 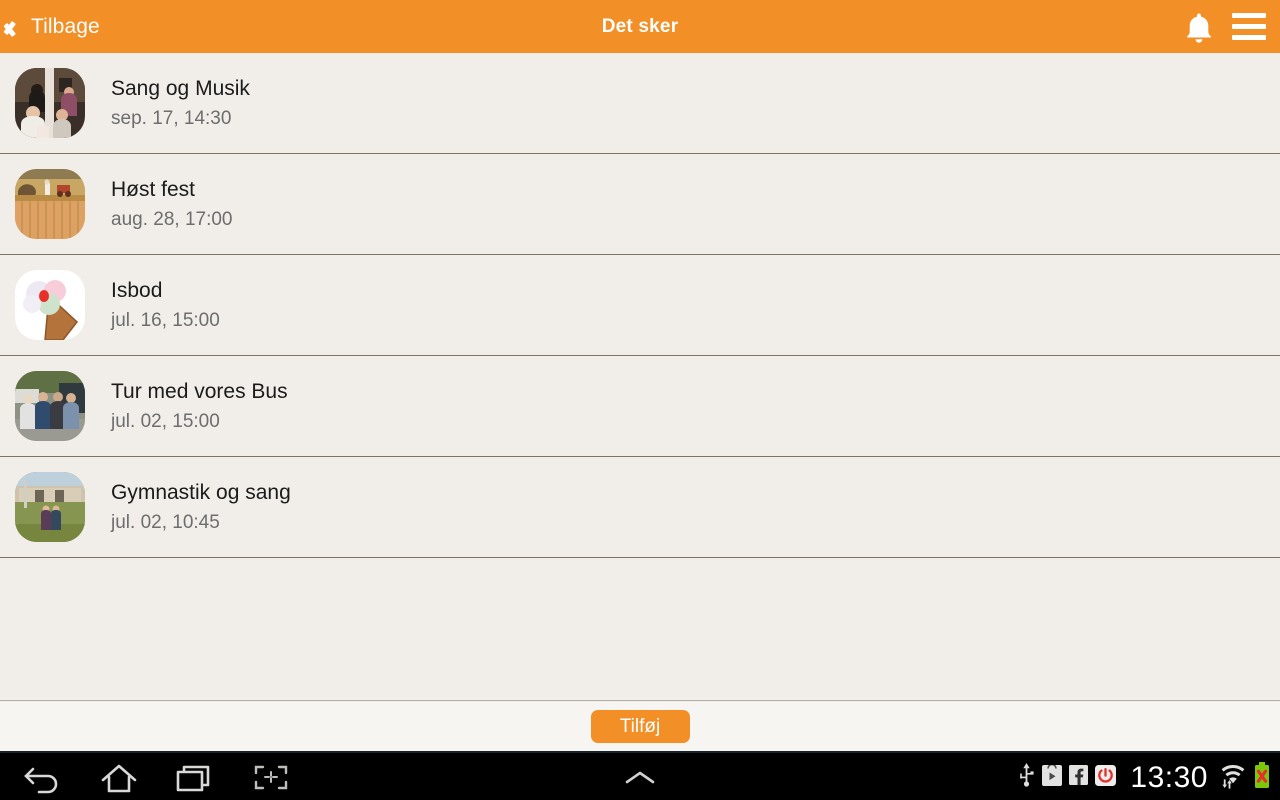 I want to click on back-button: Tilbage, so click(x=50, y=26).